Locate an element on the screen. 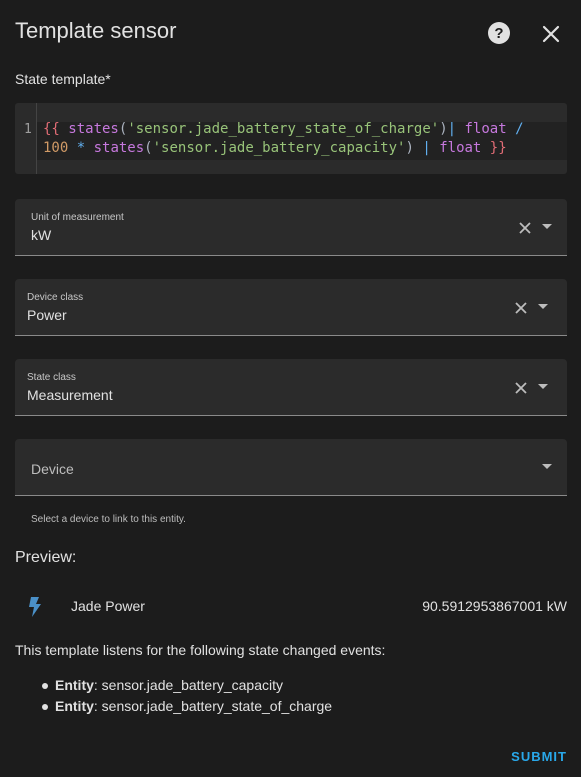  code-token: / is located at coordinates (519, 129).